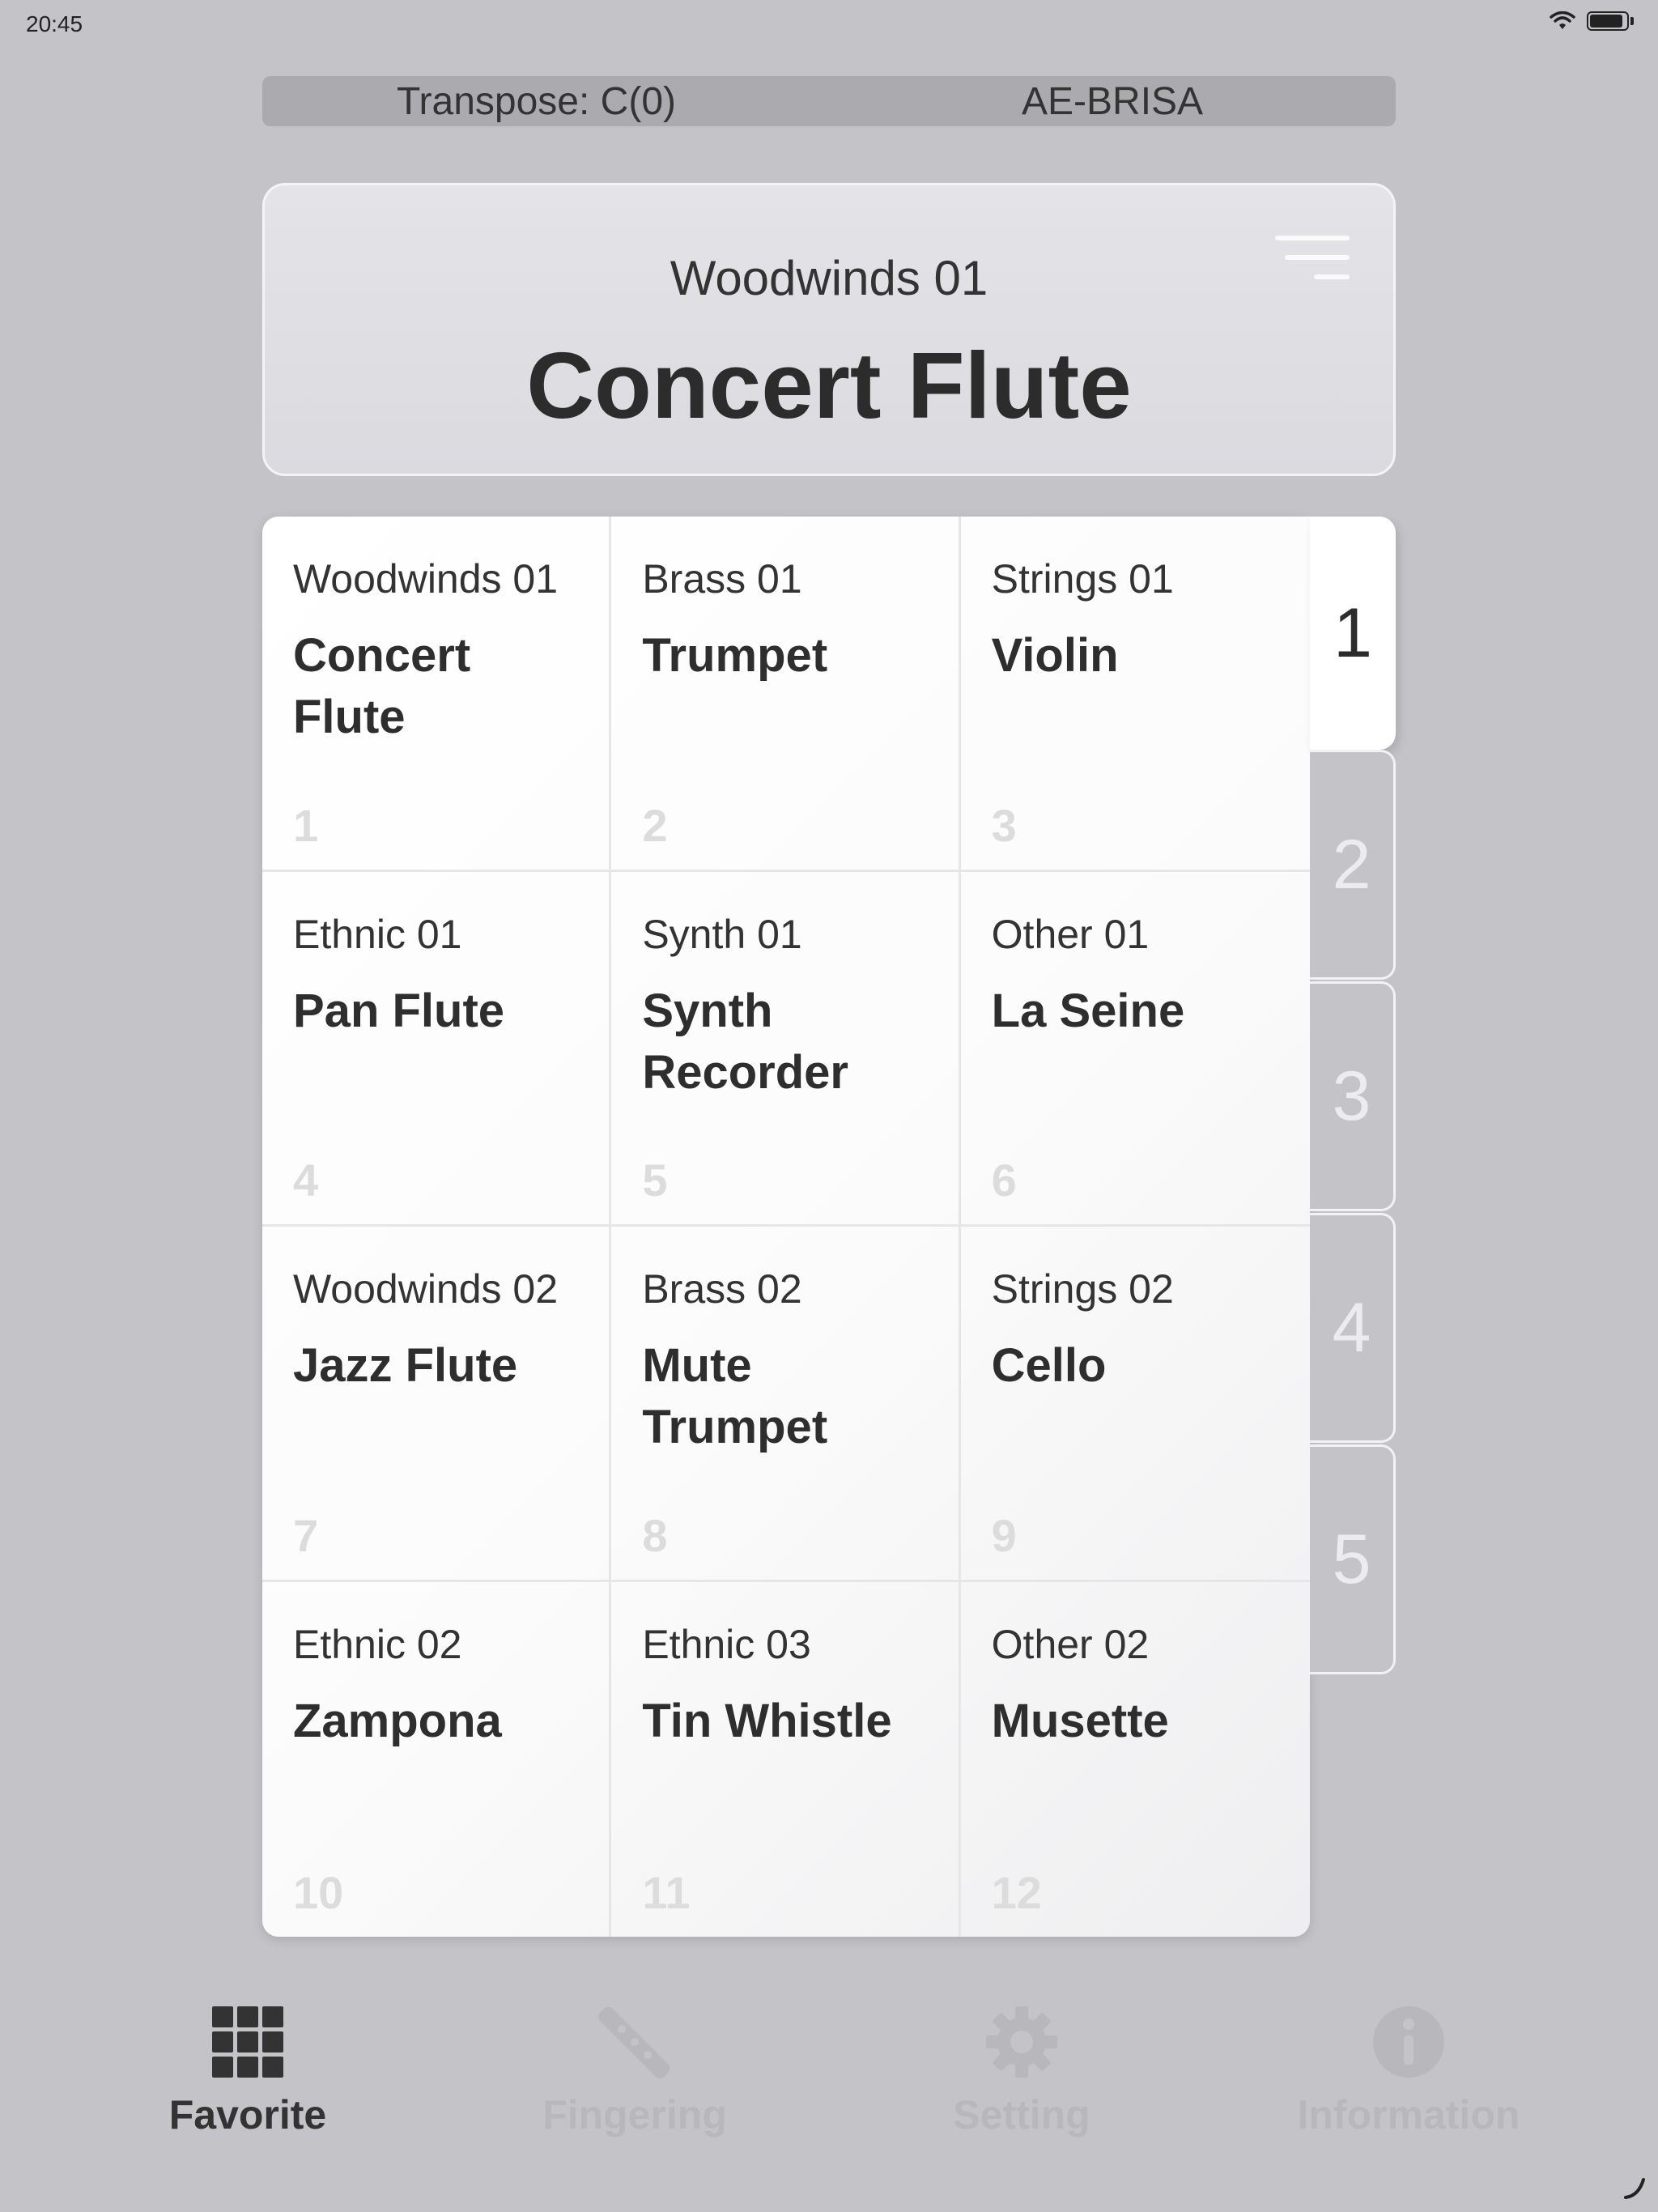 This screenshot has width=1658, height=2212. What do you see at coordinates (377, 934) in the screenshot?
I see `cell-category: Ethnic 01` at bounding box center [377, 934].